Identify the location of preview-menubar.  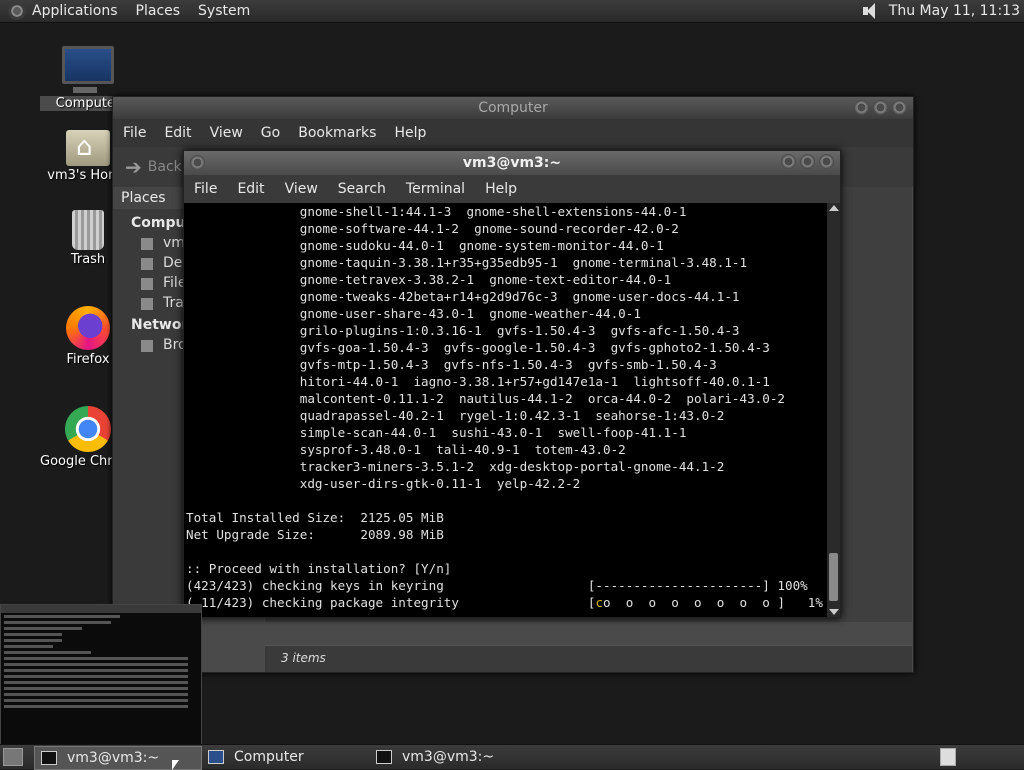
(101, 609).